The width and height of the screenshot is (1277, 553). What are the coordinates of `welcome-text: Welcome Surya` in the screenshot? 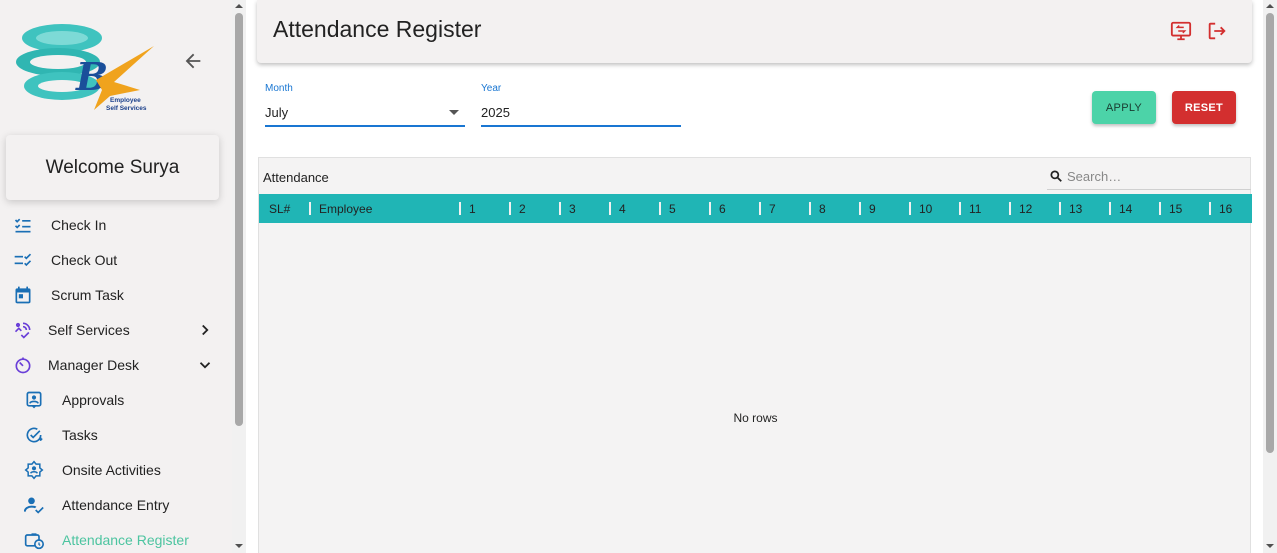 It's located at (112, 167).